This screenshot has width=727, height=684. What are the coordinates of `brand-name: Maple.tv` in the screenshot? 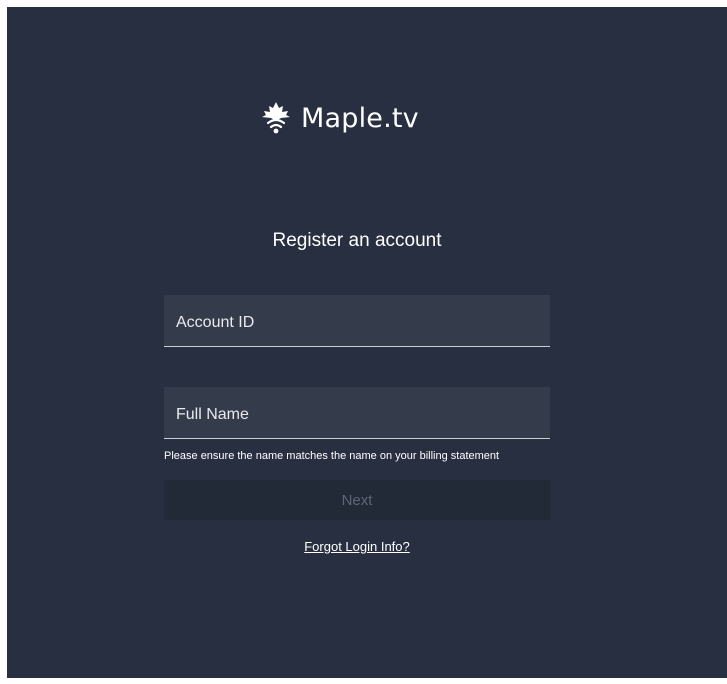 It's located at (360, 118).